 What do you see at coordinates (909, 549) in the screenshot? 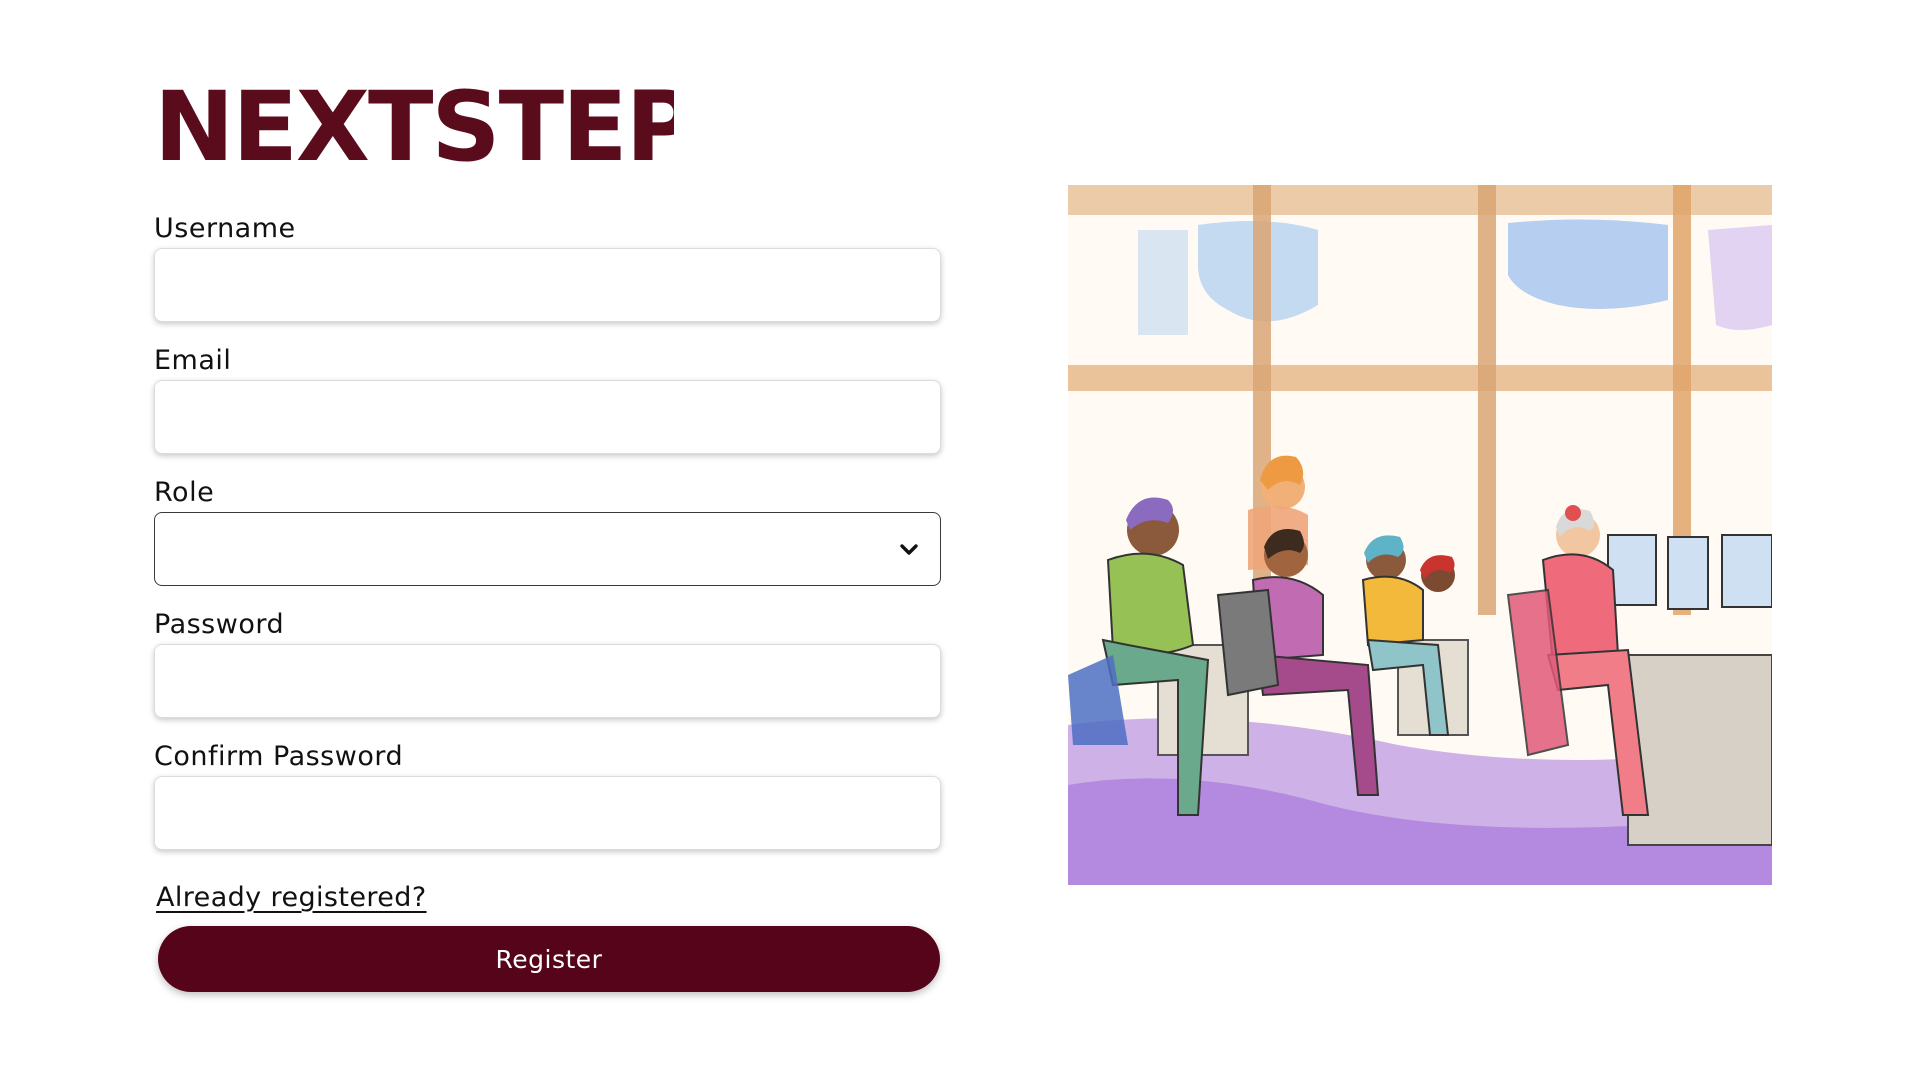
I see `chevron-down-icon` at bounding box center [909, 549].